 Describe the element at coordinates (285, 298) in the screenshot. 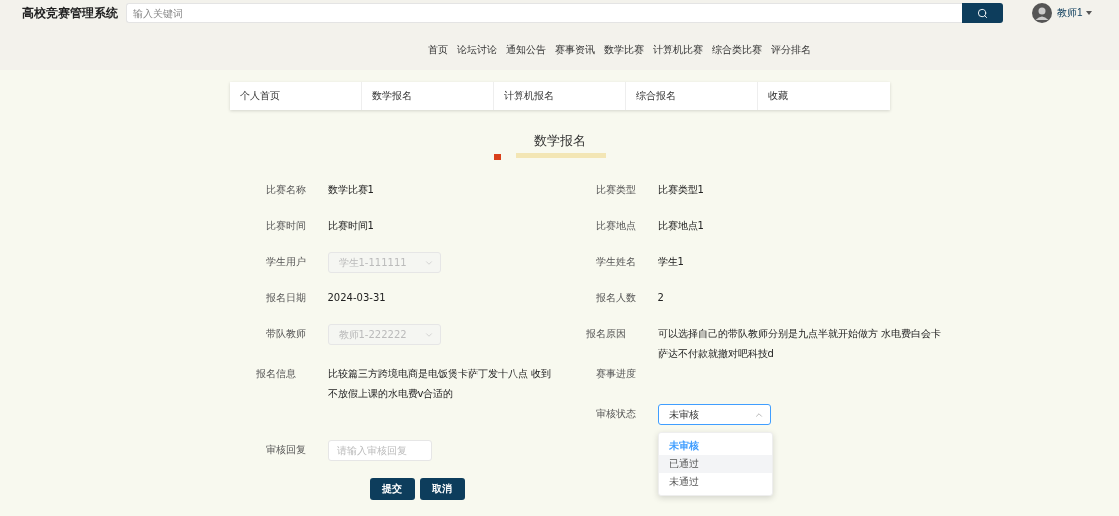

I see `field-label: 报名日期` at that location.